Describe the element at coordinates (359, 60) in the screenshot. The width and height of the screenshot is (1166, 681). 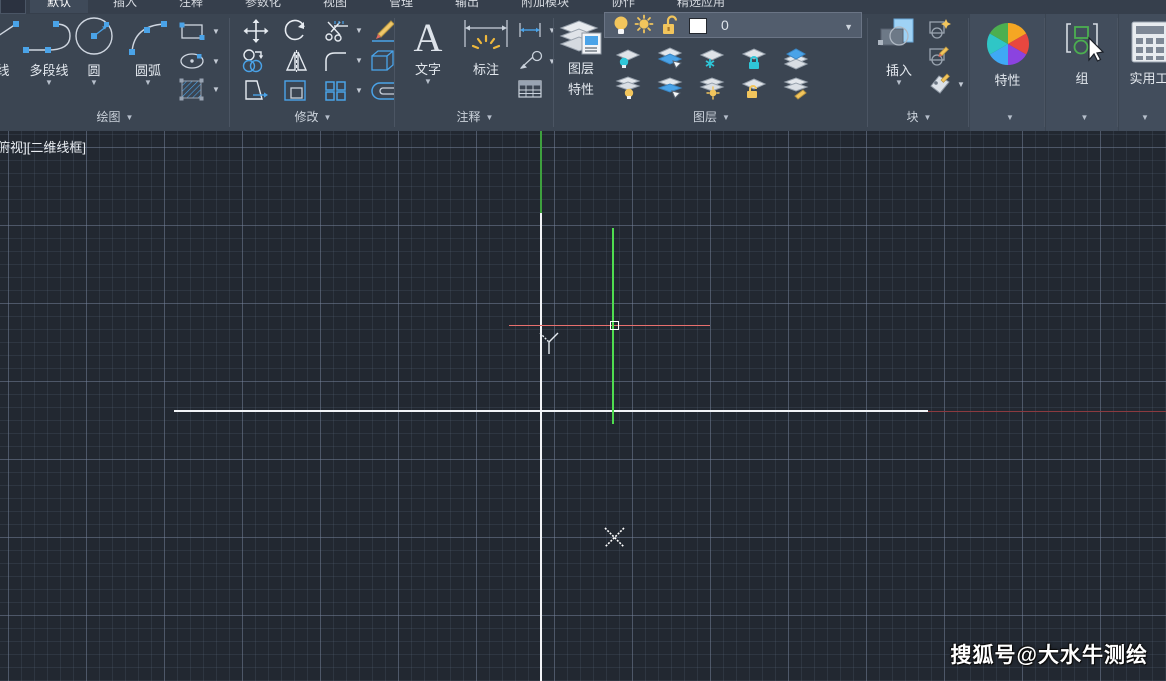
I see `fillet-dropdown-caret: ▼` at that location.